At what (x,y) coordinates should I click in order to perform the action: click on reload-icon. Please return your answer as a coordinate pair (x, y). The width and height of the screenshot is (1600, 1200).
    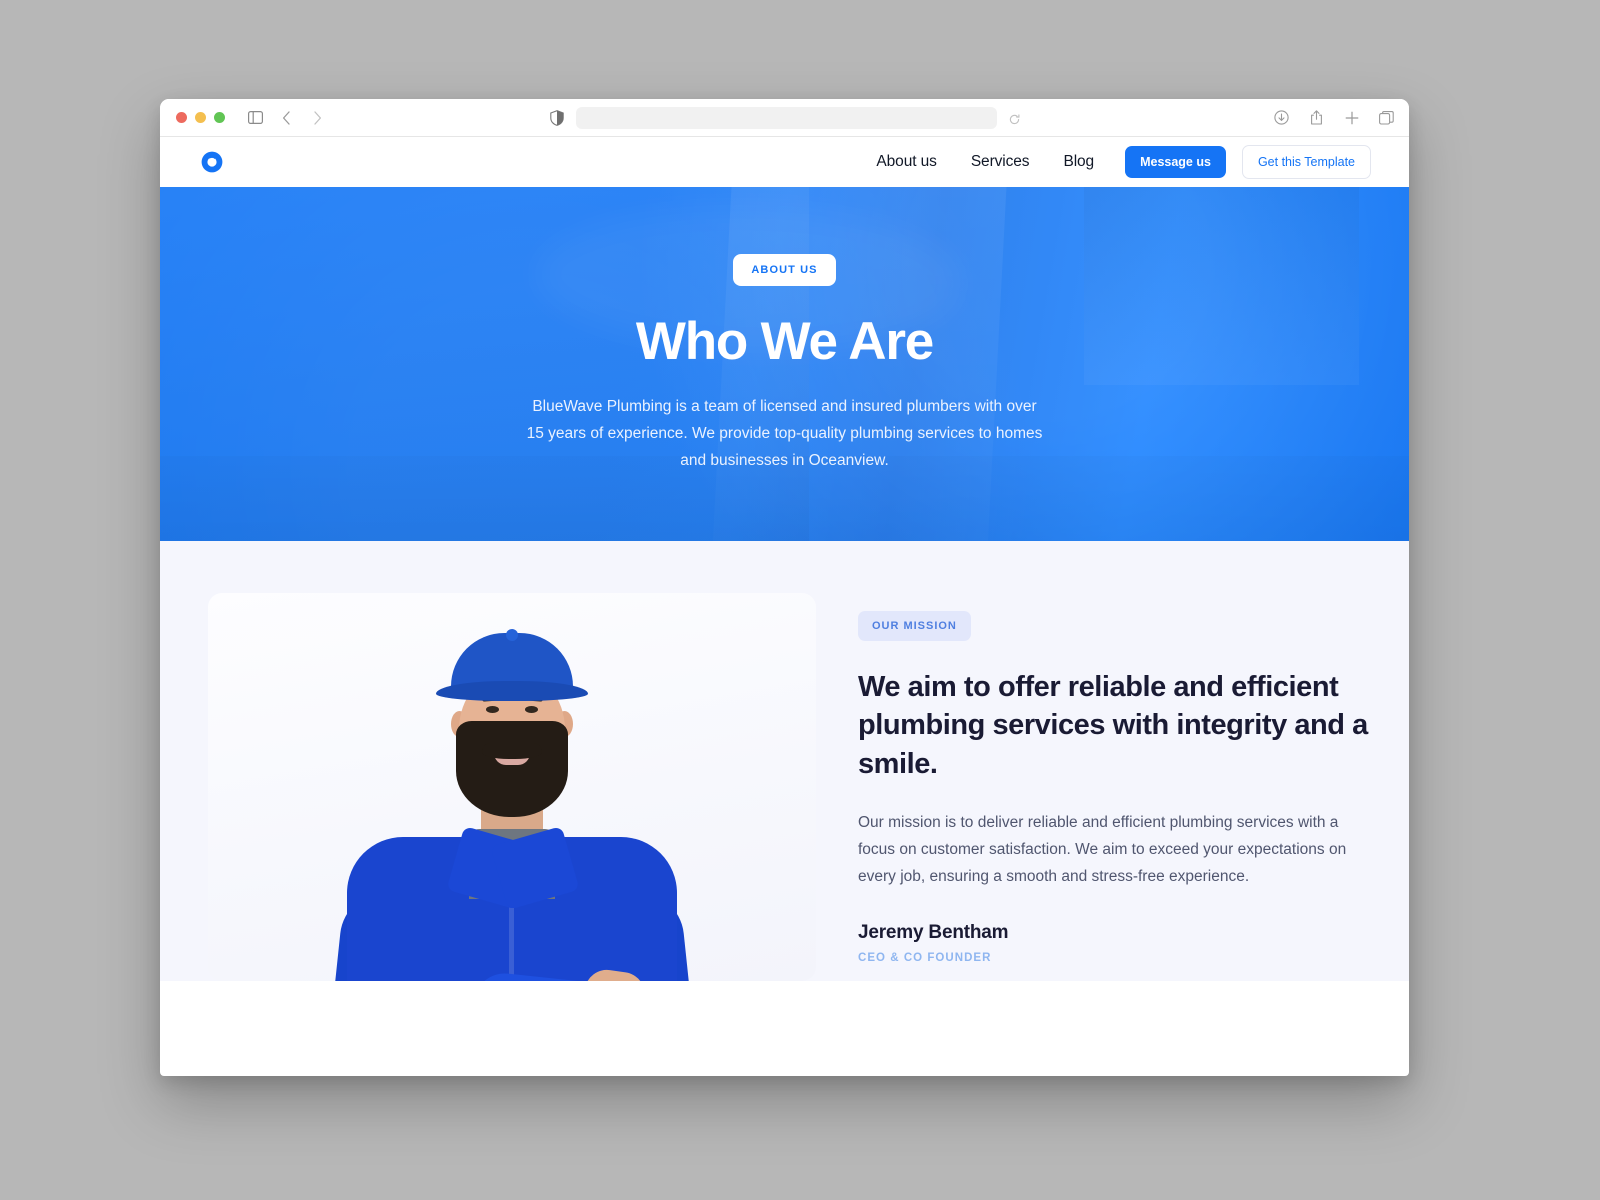
    Looking at the image, I should click on (1014, 118).